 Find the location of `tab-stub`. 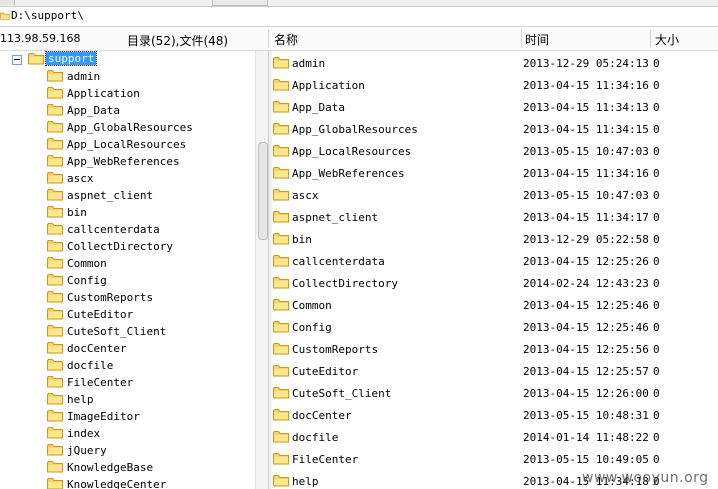

tab-stub is located at coordinates (7, 2).